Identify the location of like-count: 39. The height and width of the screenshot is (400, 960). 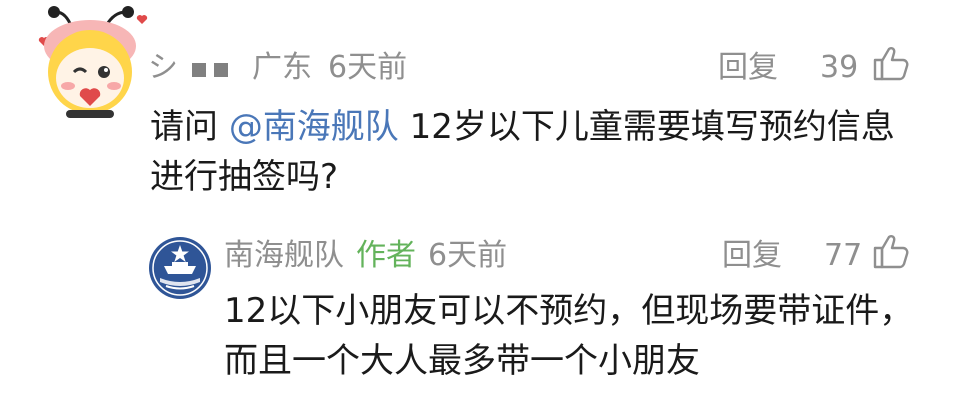
(839, 67).